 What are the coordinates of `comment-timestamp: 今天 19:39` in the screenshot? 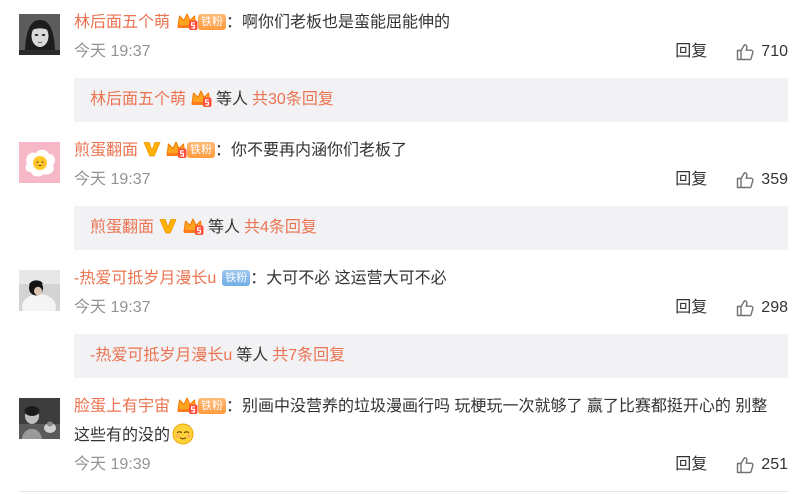 It's located at (112, 464).